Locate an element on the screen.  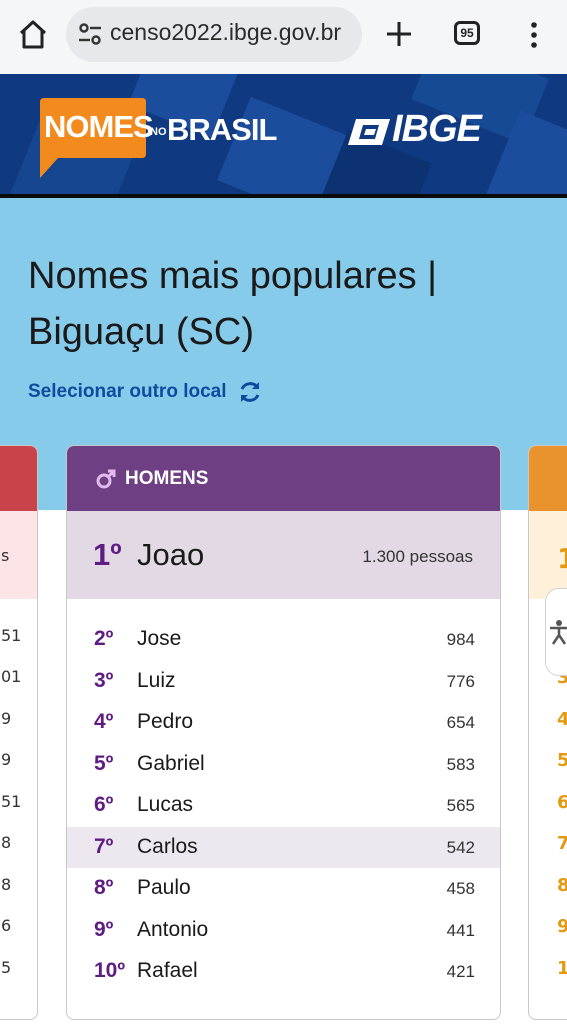
ibge-logo-icon is located at coordinates (369, 132).